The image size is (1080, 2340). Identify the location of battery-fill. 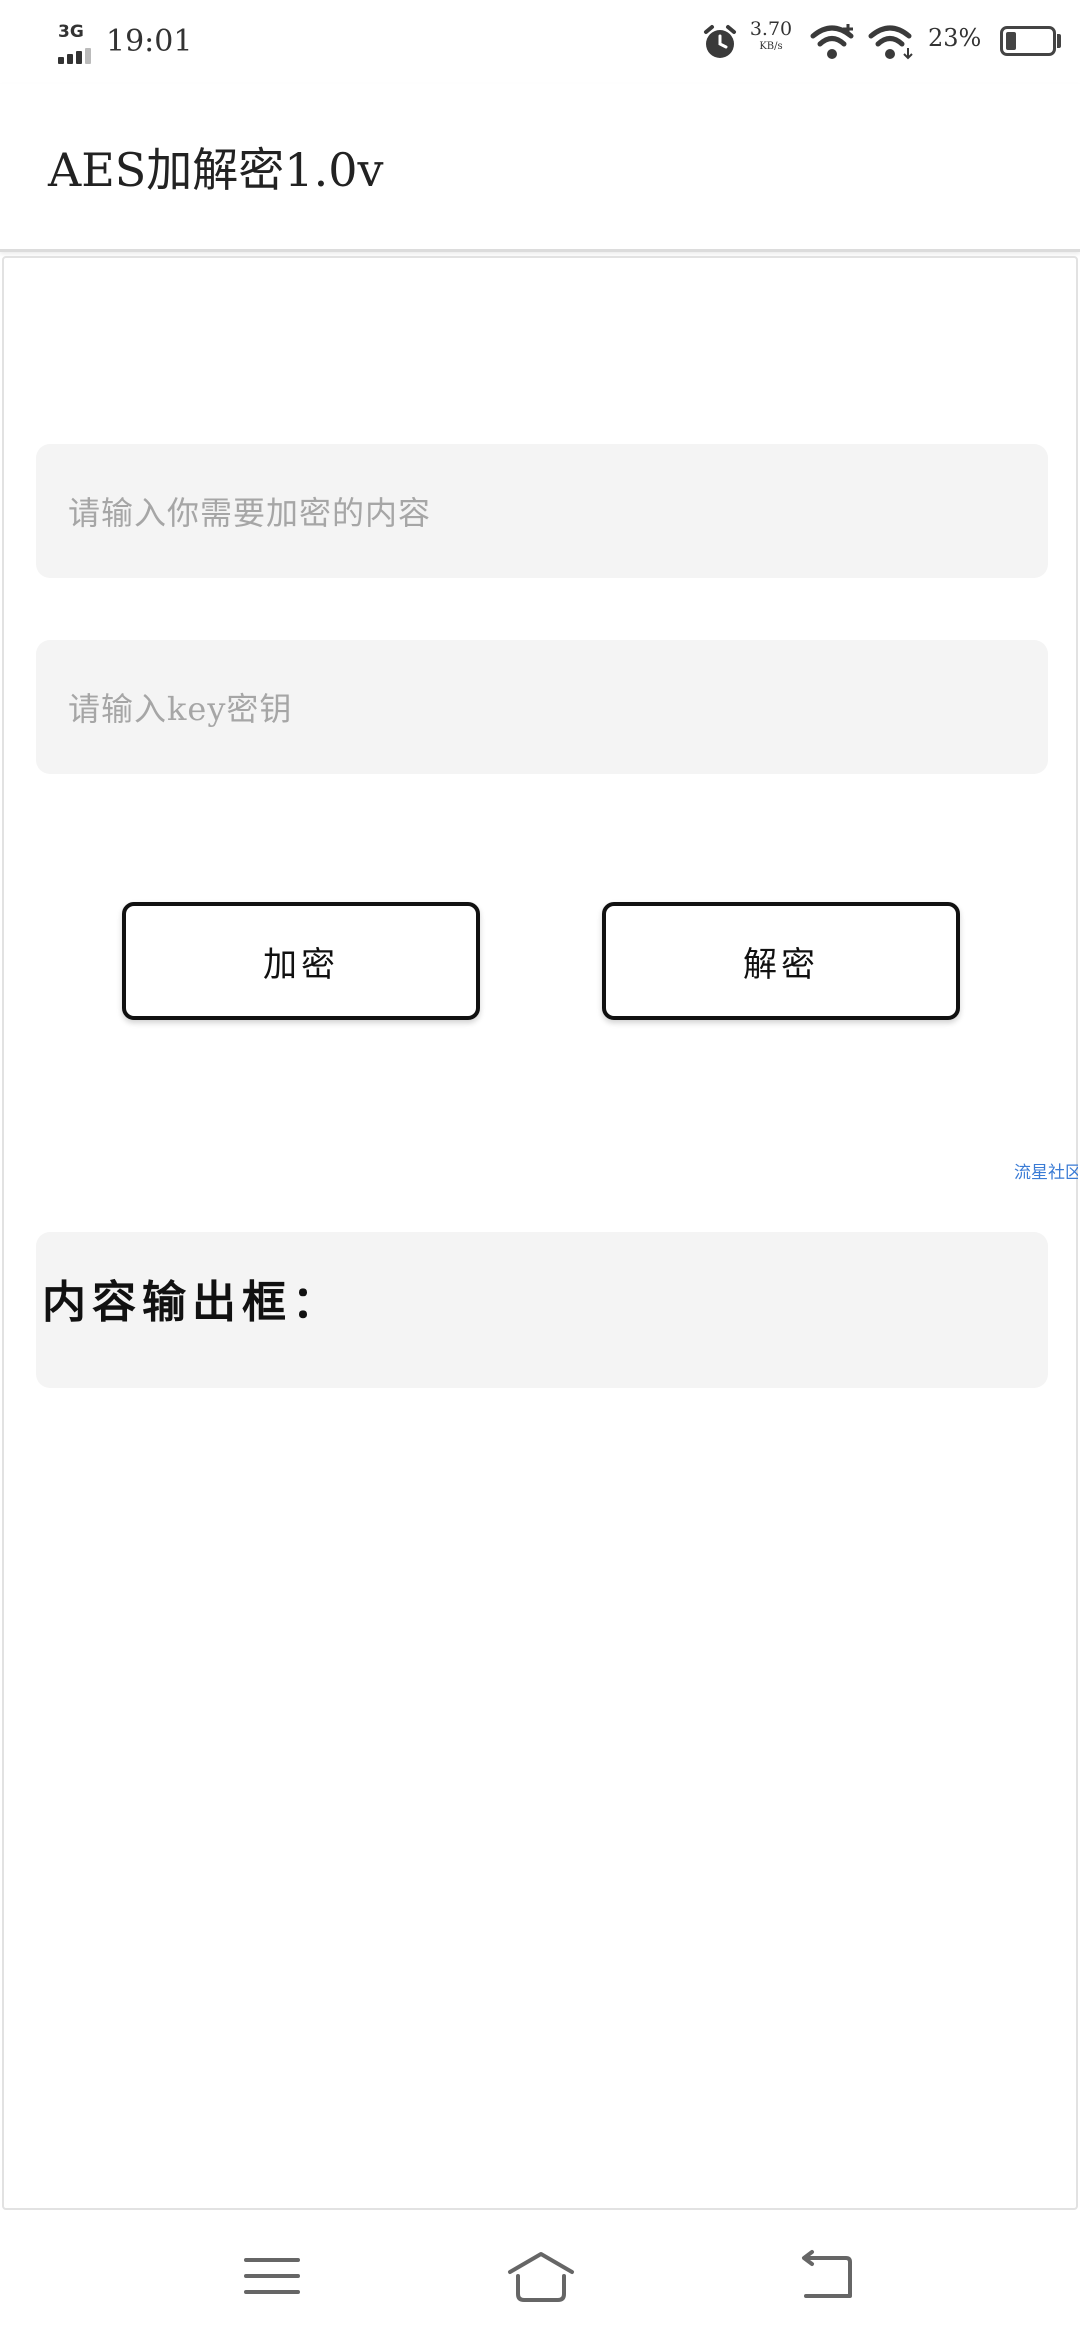
(1011, 41).